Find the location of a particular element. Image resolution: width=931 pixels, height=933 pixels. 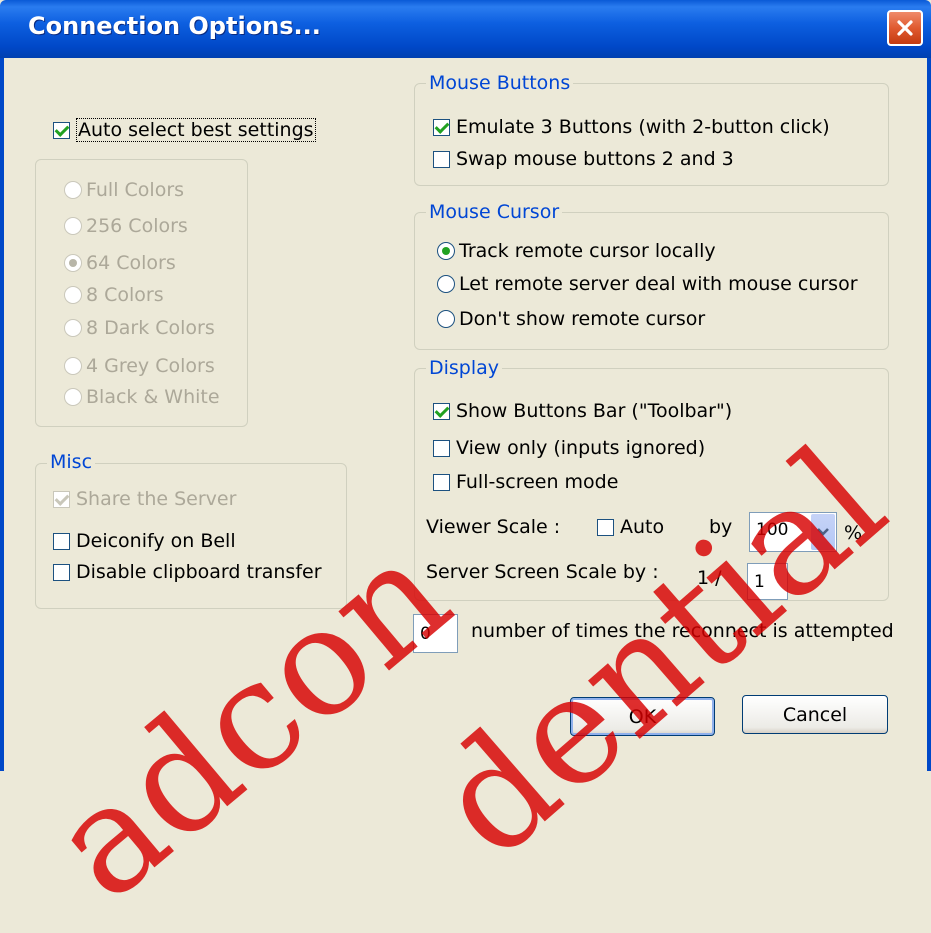

by-label: by is located at coordinates (721, 527).